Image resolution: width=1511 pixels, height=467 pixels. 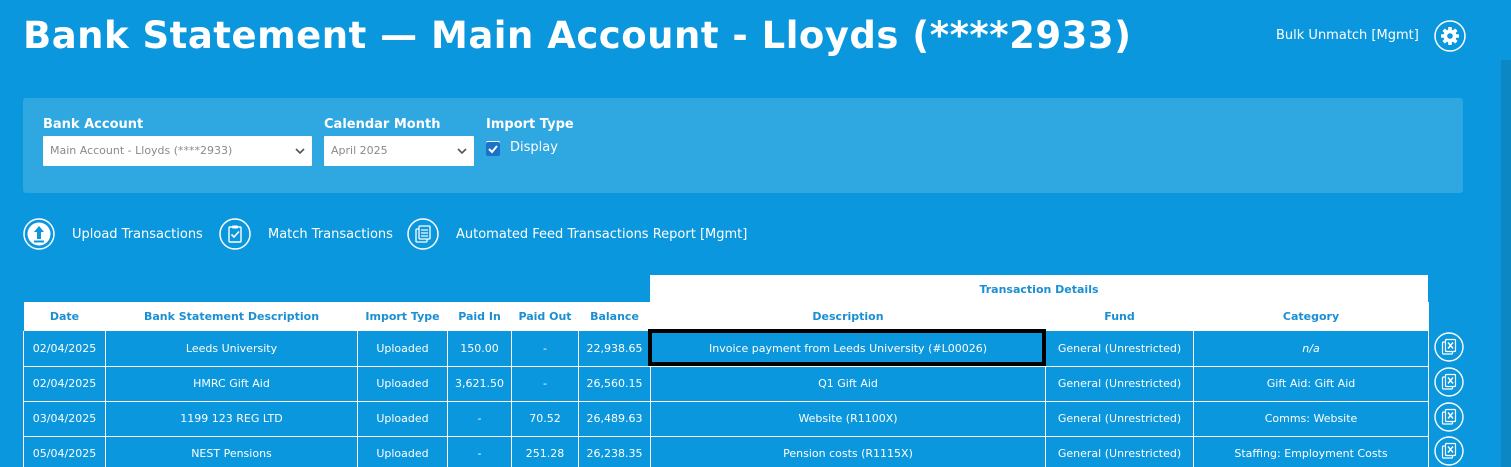 I want to click on bank-account-value: Main Account - Lloyds (****2933), so click(x=141, y=150).